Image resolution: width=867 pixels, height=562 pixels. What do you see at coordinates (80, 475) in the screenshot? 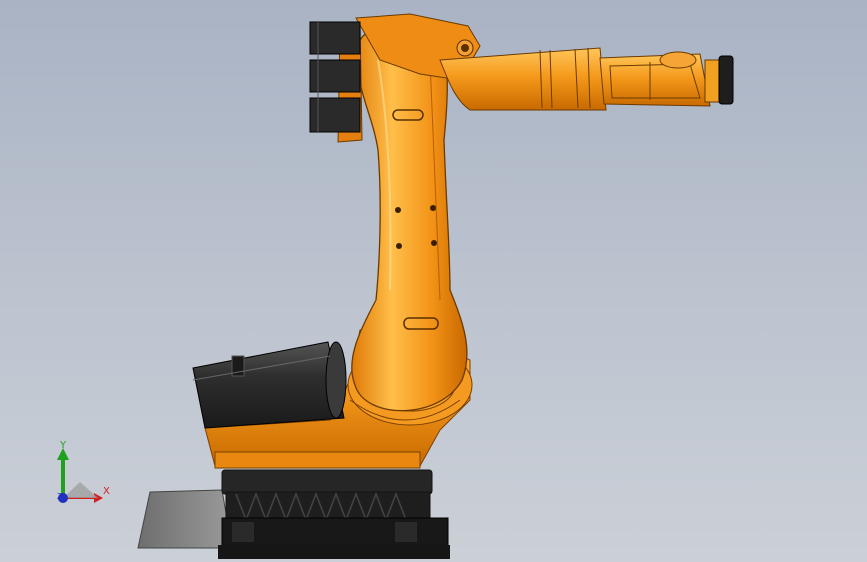
I see `triad-graphic` at bounding box center [80, 475].